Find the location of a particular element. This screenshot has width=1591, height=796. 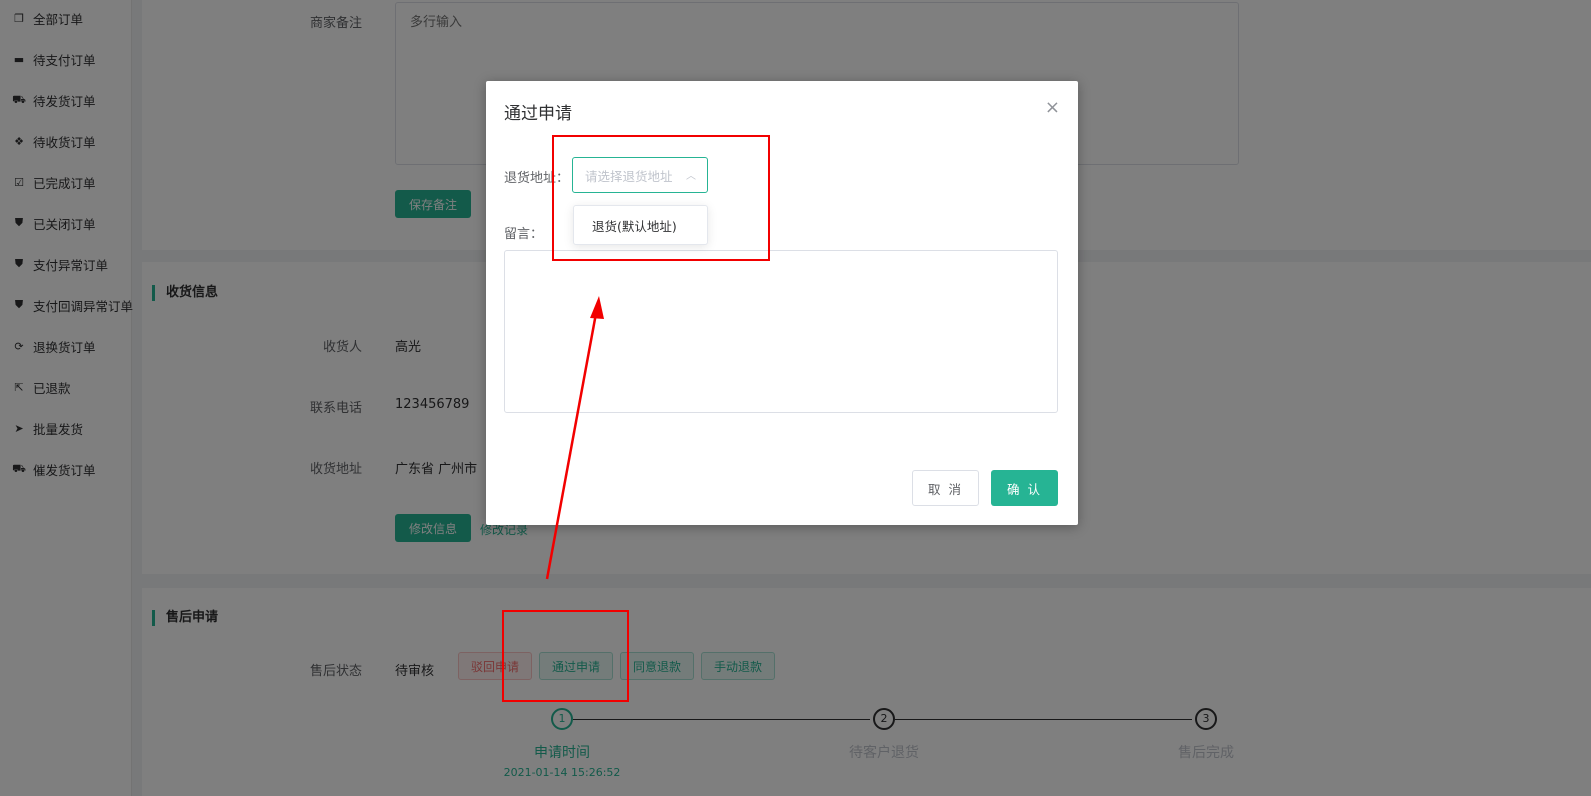

annotation-arrow is located at coordinates (574, 438).